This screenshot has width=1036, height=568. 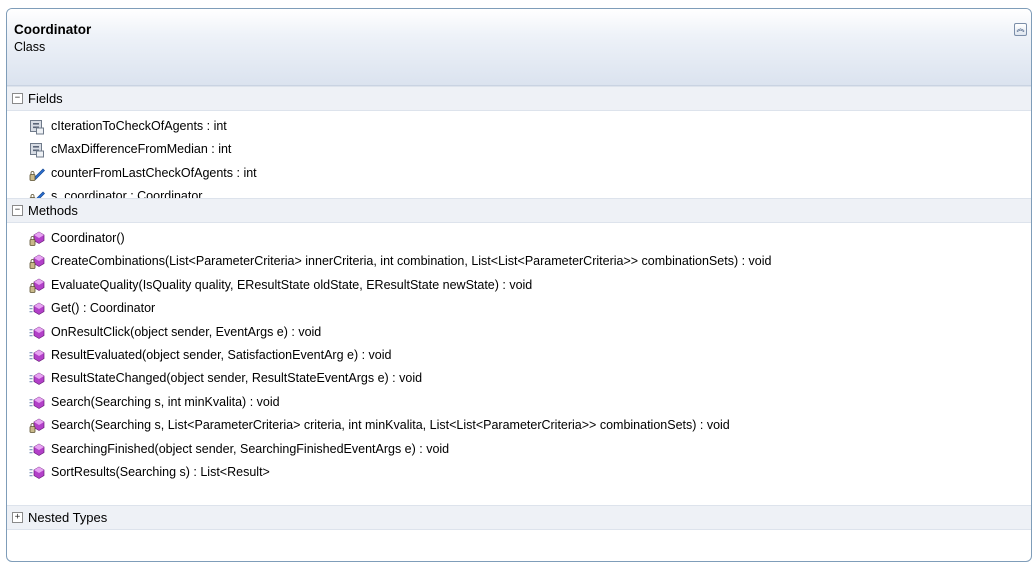 I want to click on collapse-toggle-fields: −, so click(x=17, y=98).